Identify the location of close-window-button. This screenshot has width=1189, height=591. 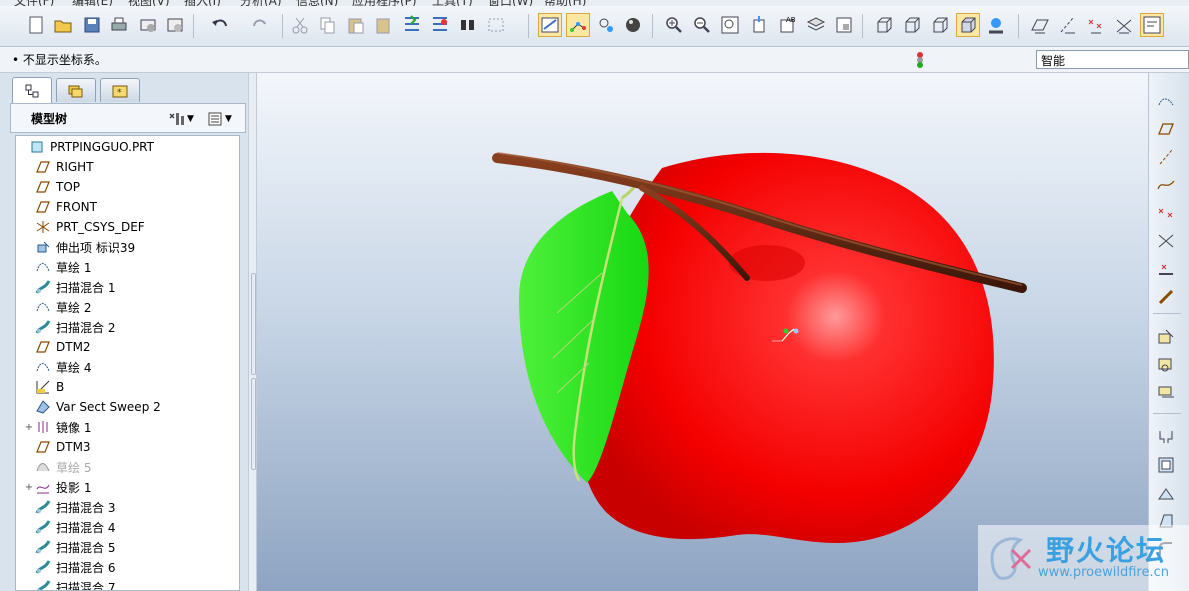
(175, 25).